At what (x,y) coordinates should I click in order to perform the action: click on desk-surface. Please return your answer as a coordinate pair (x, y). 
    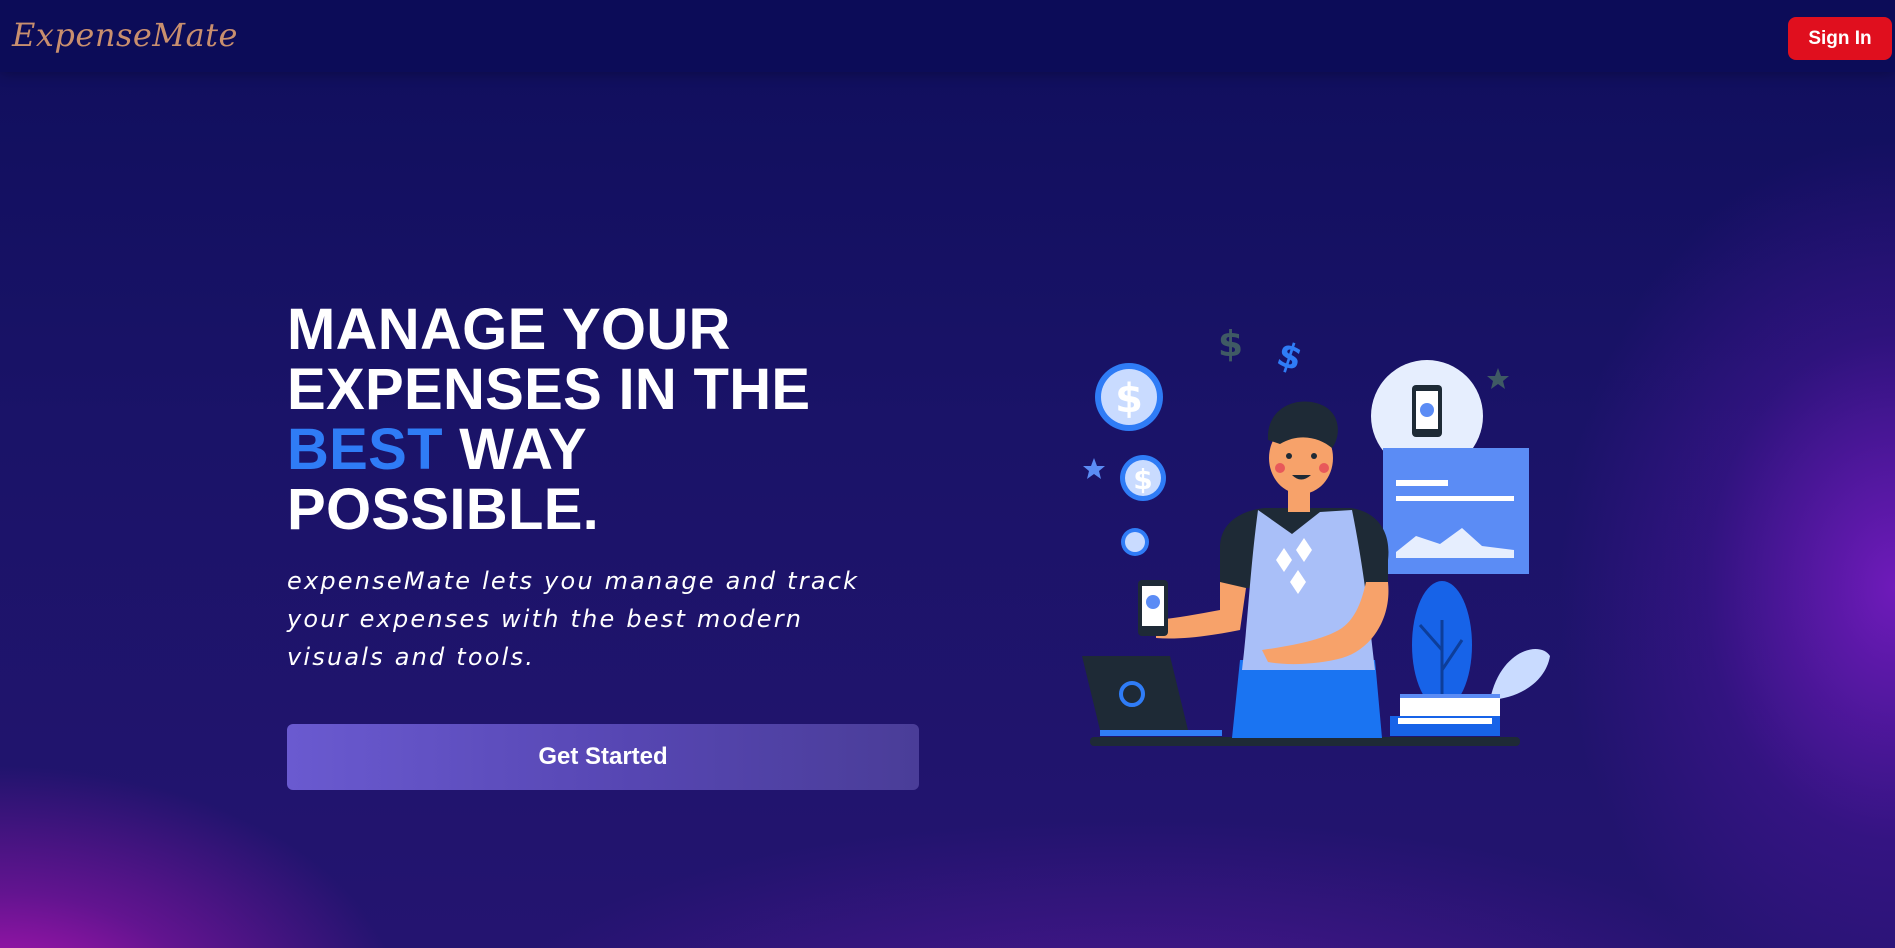
    Looking at the image, I should click on (1305, 741).